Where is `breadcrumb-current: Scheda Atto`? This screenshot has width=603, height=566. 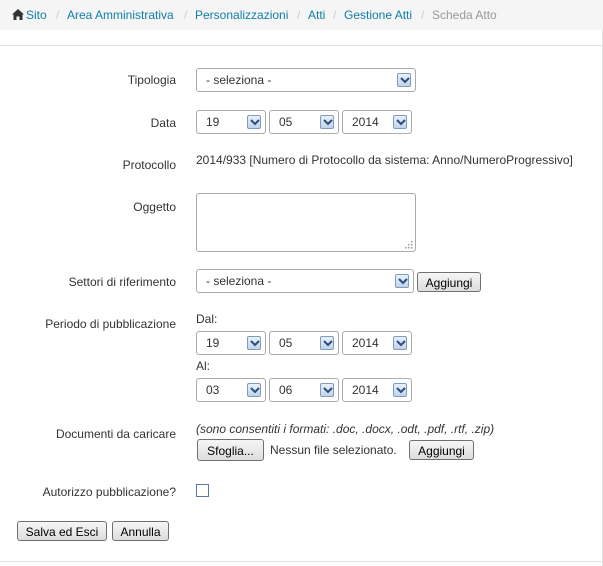
breadcrumb-current: Scheda Atto is located at coordinates (464, 15).